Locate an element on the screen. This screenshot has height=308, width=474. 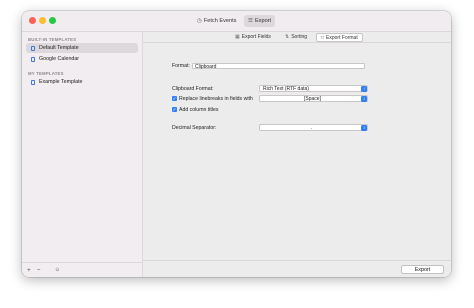
builtin-templates-heading: BUILT-IN TEMPLATES is located at coordinates (52, 39).